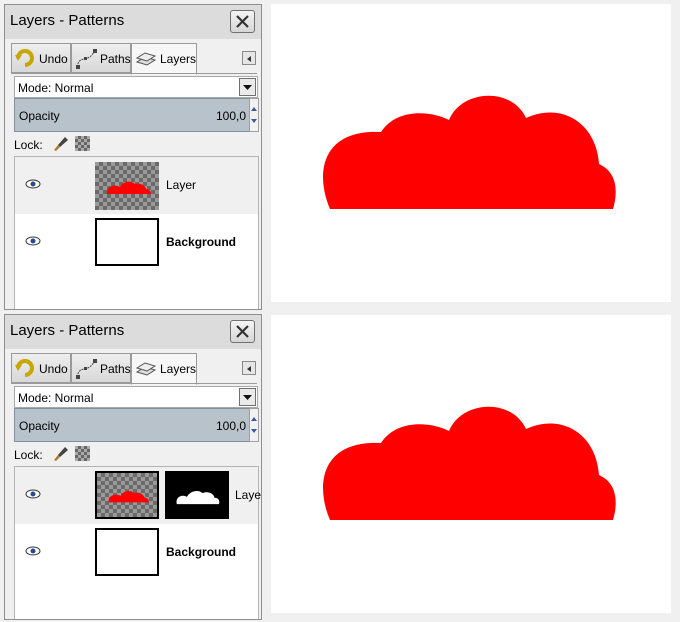 This screenshot has width=680, height=622. I want to click on mask-cloud-shape, so click(198, 498).